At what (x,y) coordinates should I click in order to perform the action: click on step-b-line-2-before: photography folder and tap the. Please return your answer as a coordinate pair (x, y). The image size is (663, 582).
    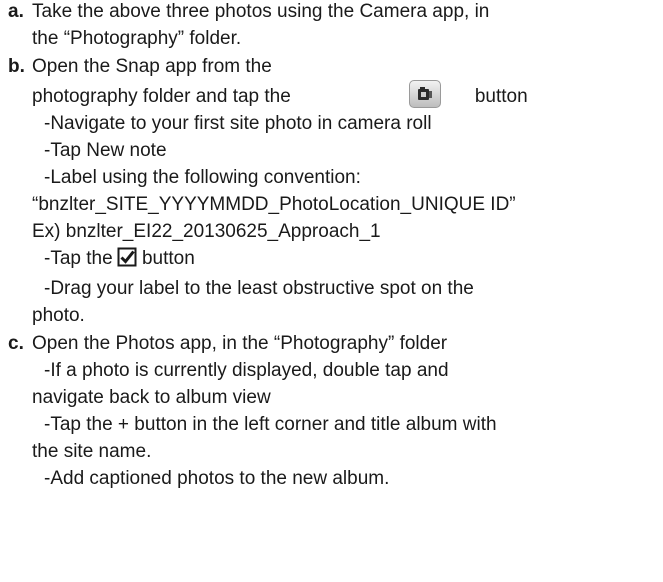
    Looking at the image, I should click on (161, 96).